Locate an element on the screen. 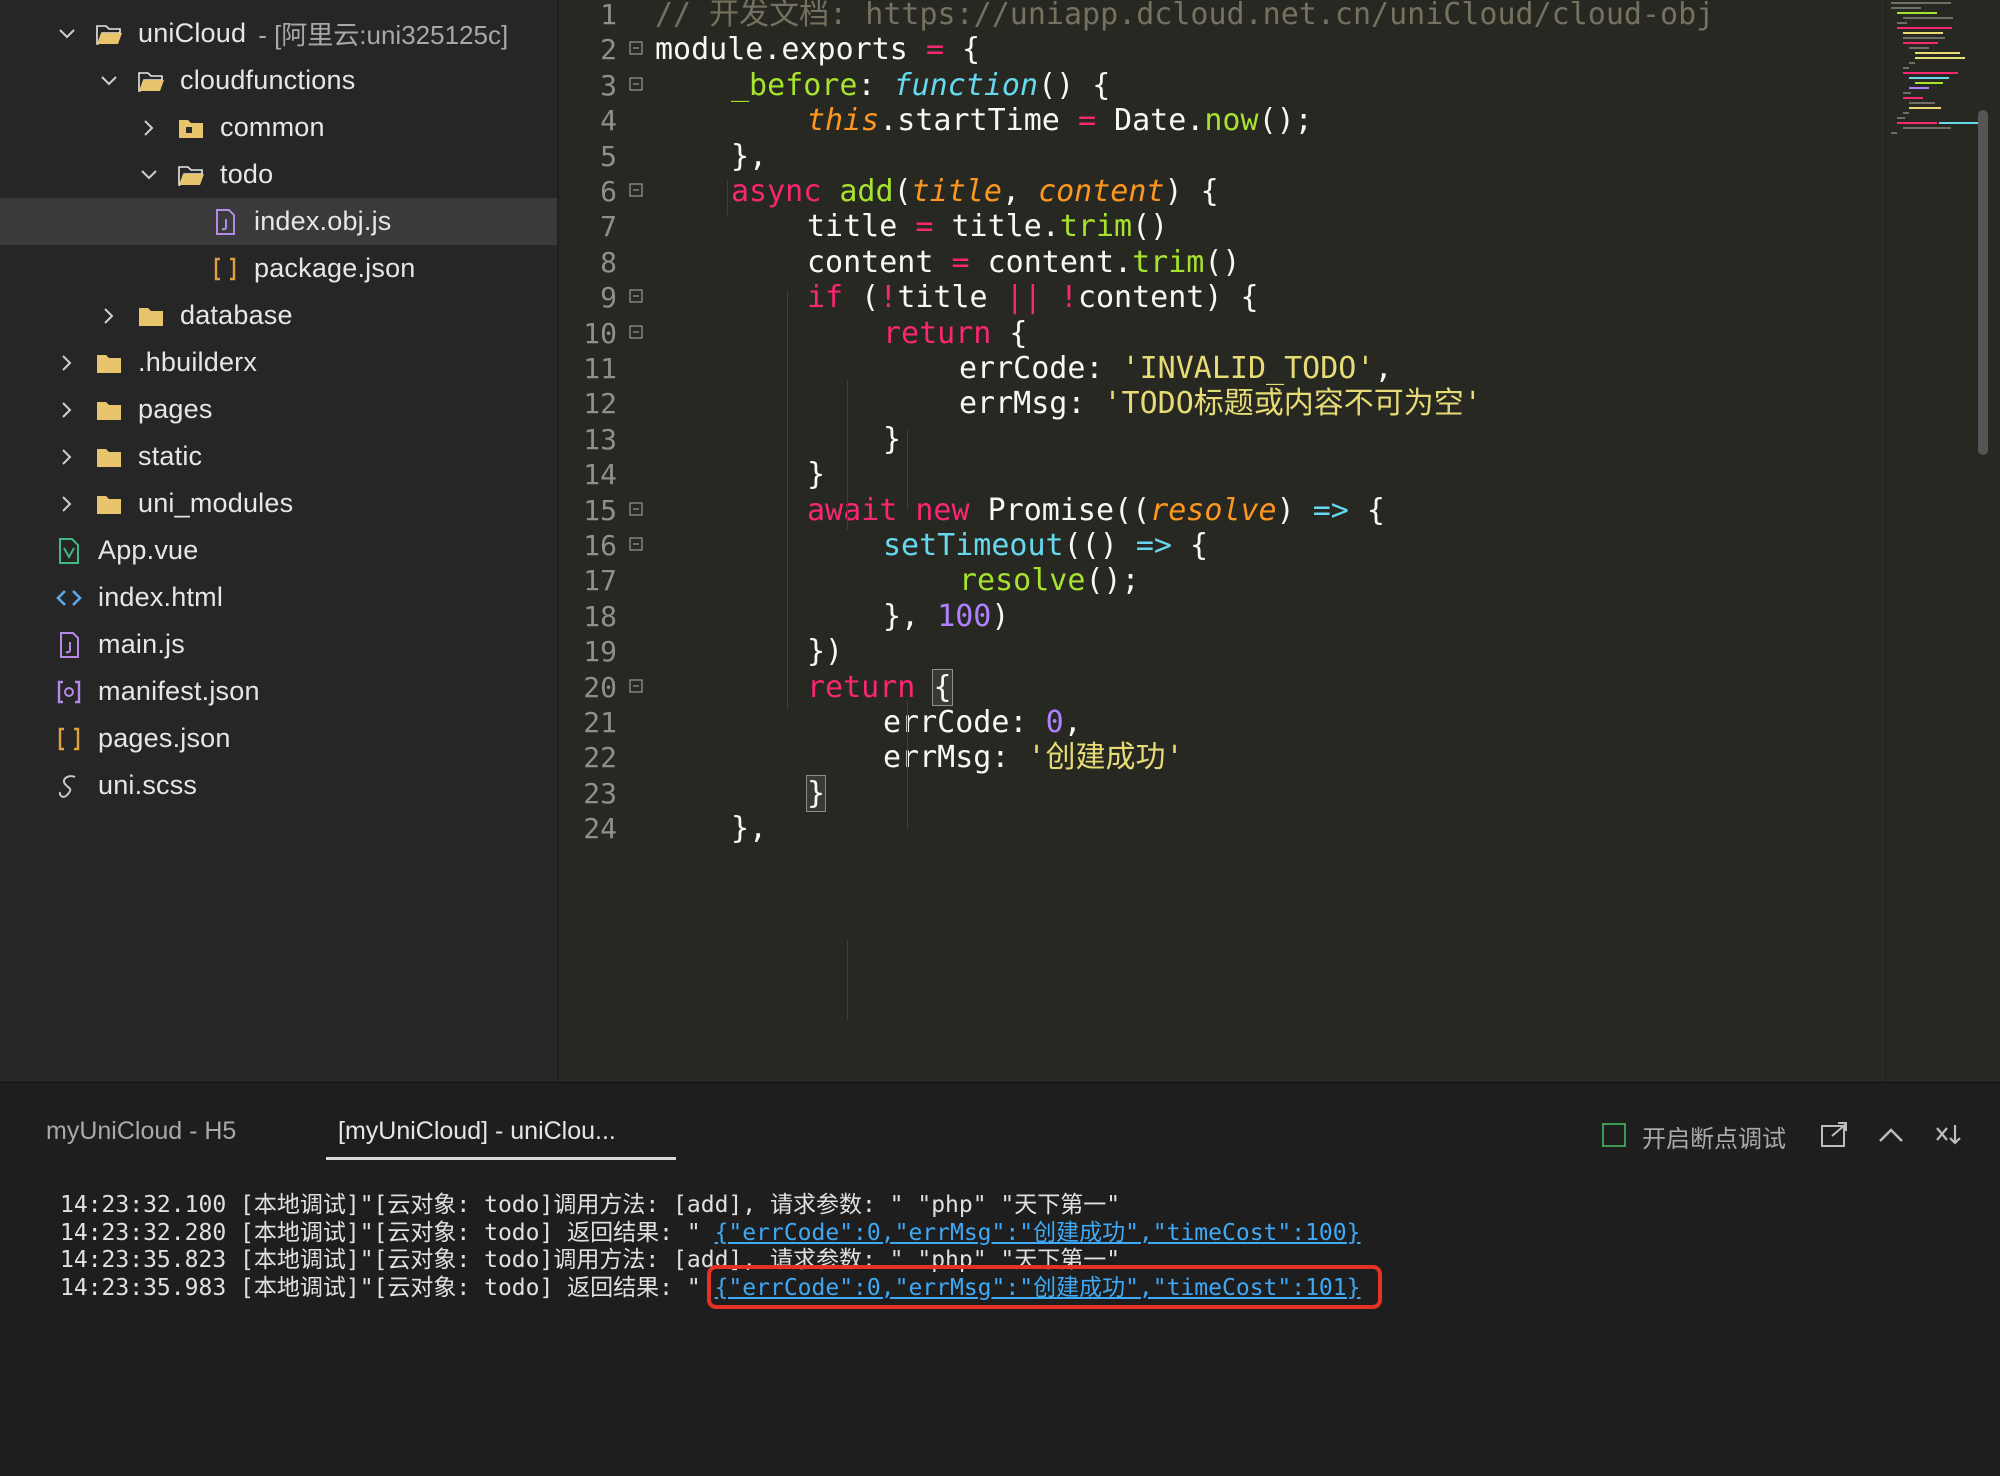 This screenshot has width=2000, height=1476. tree-item: uniCloud - [阿里云:uni325125c] is located at coordinates (278, 33).